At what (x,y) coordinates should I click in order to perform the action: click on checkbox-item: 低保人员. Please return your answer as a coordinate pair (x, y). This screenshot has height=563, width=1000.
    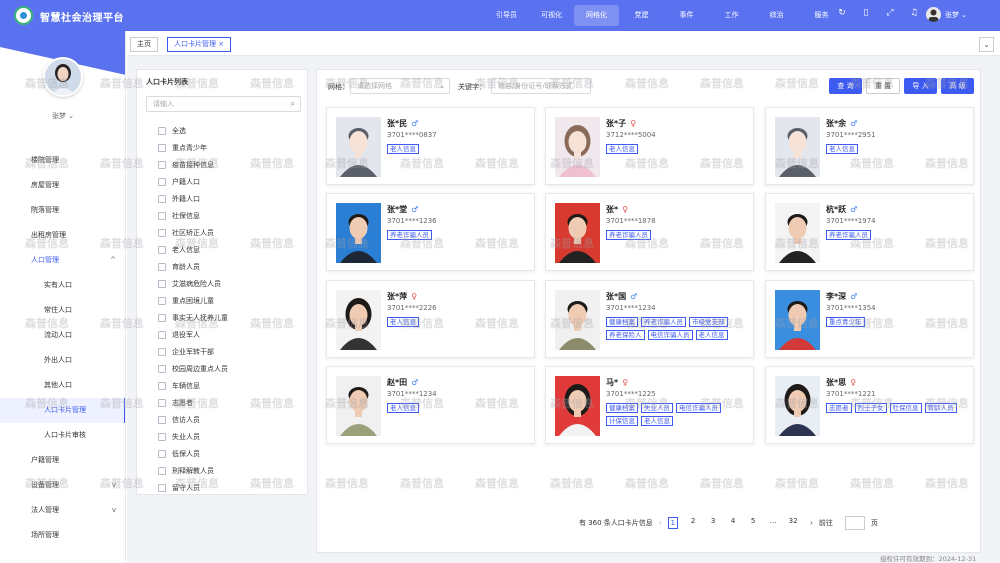
    Looking at the image, I should click on (193, 453).